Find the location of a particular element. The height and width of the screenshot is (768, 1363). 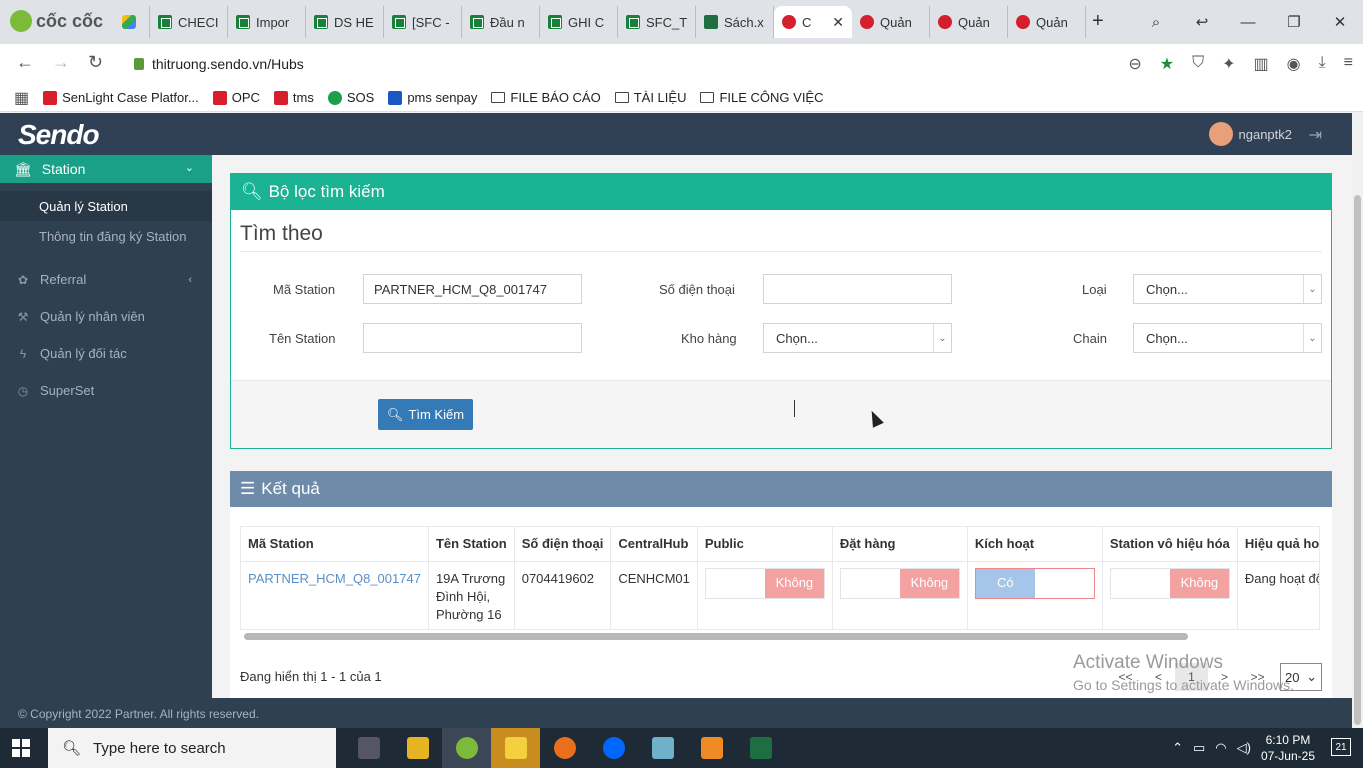

loai-select: Chọn... ⌄ is located at coordinates (1227, 289).